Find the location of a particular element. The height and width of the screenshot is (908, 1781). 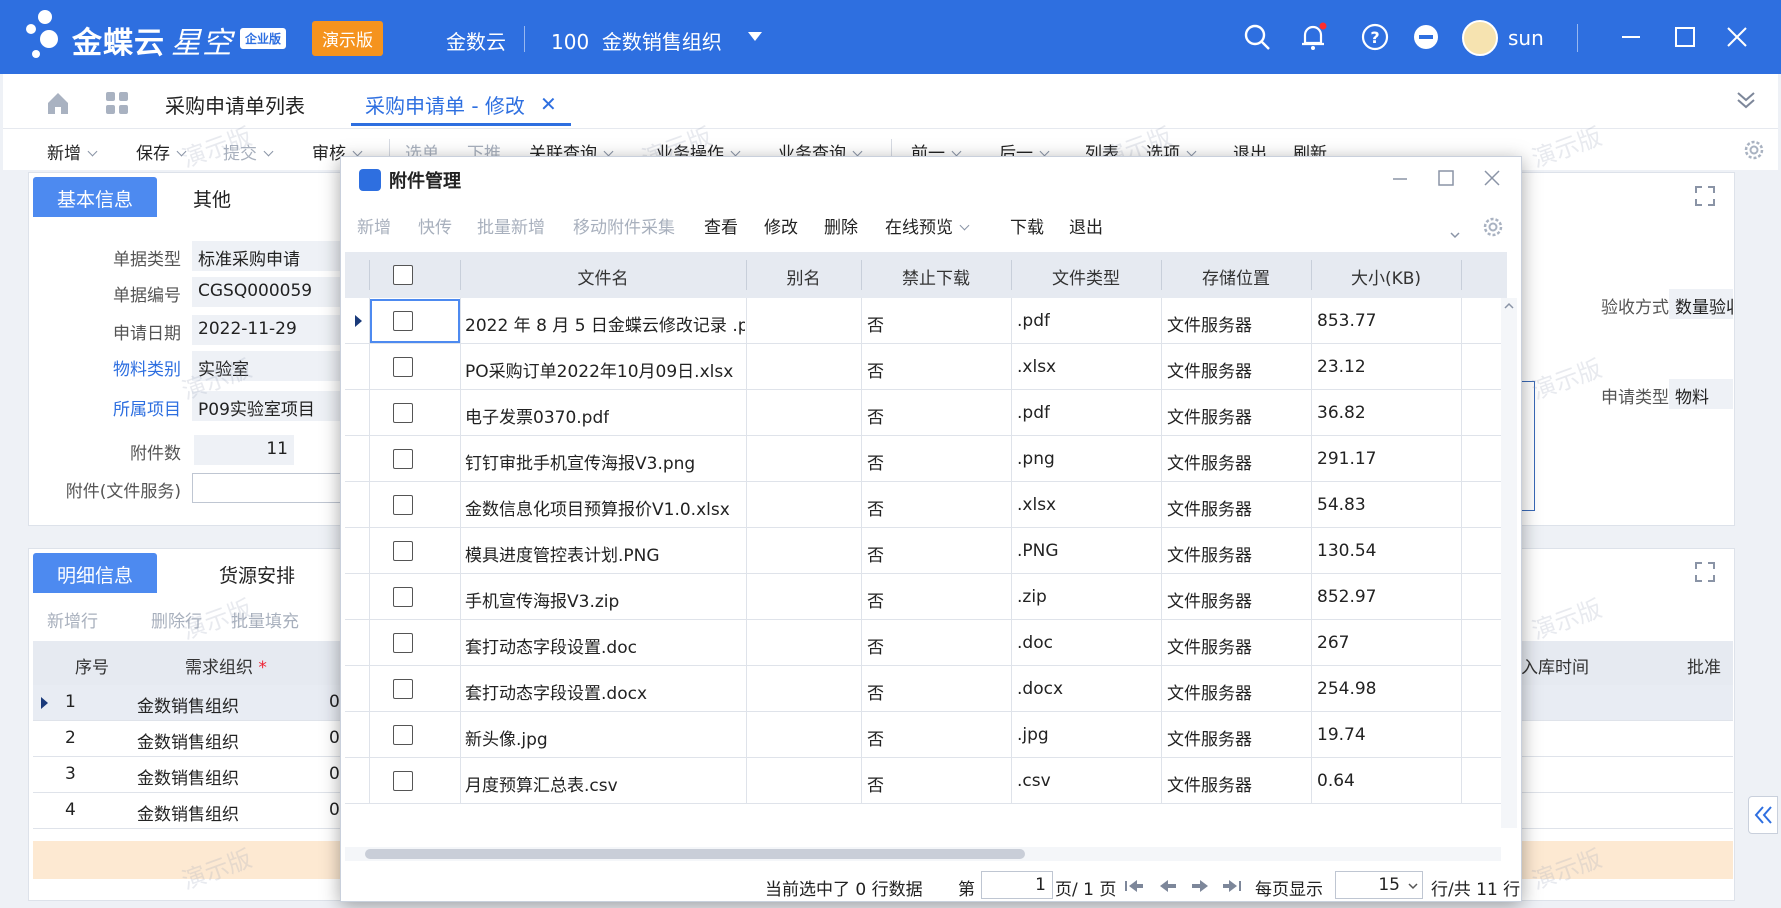

attachment-row: 新头像.jpg 否 .jpg 文件服务器 19.74 is located at coordinates (926, 735).